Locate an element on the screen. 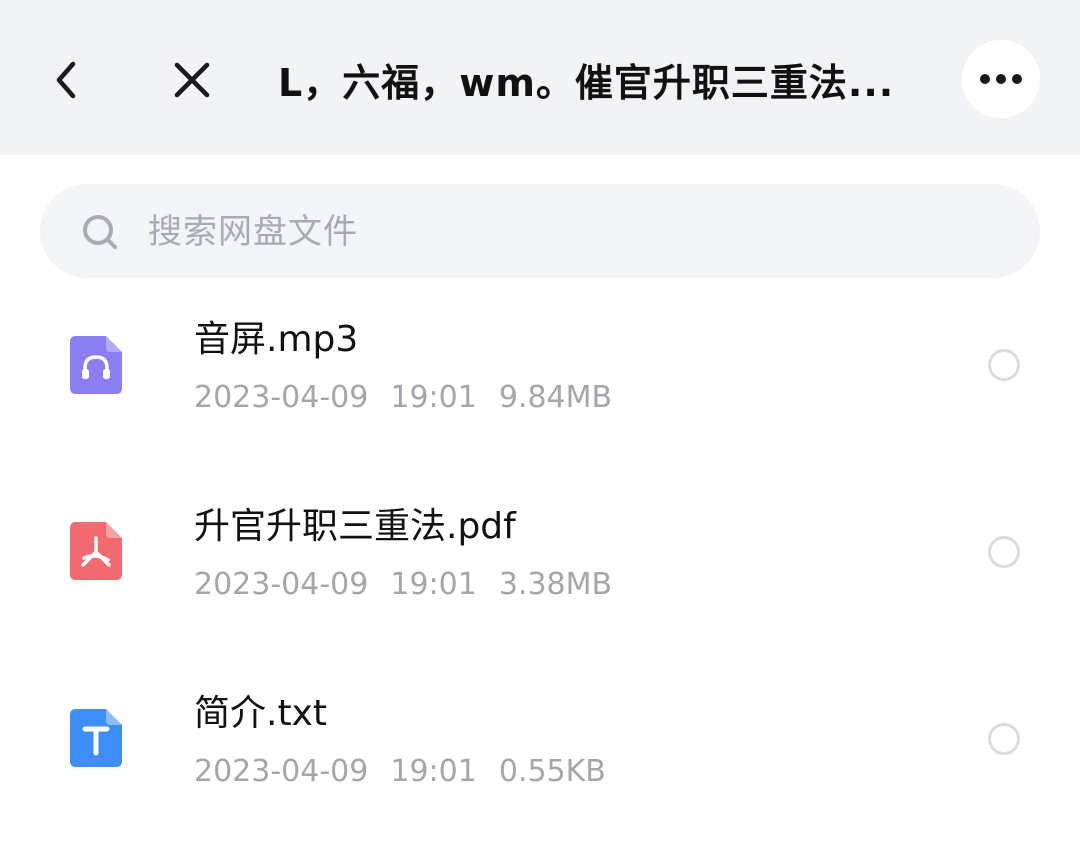  more-dots-icon is located at coordinates (1001, 79).